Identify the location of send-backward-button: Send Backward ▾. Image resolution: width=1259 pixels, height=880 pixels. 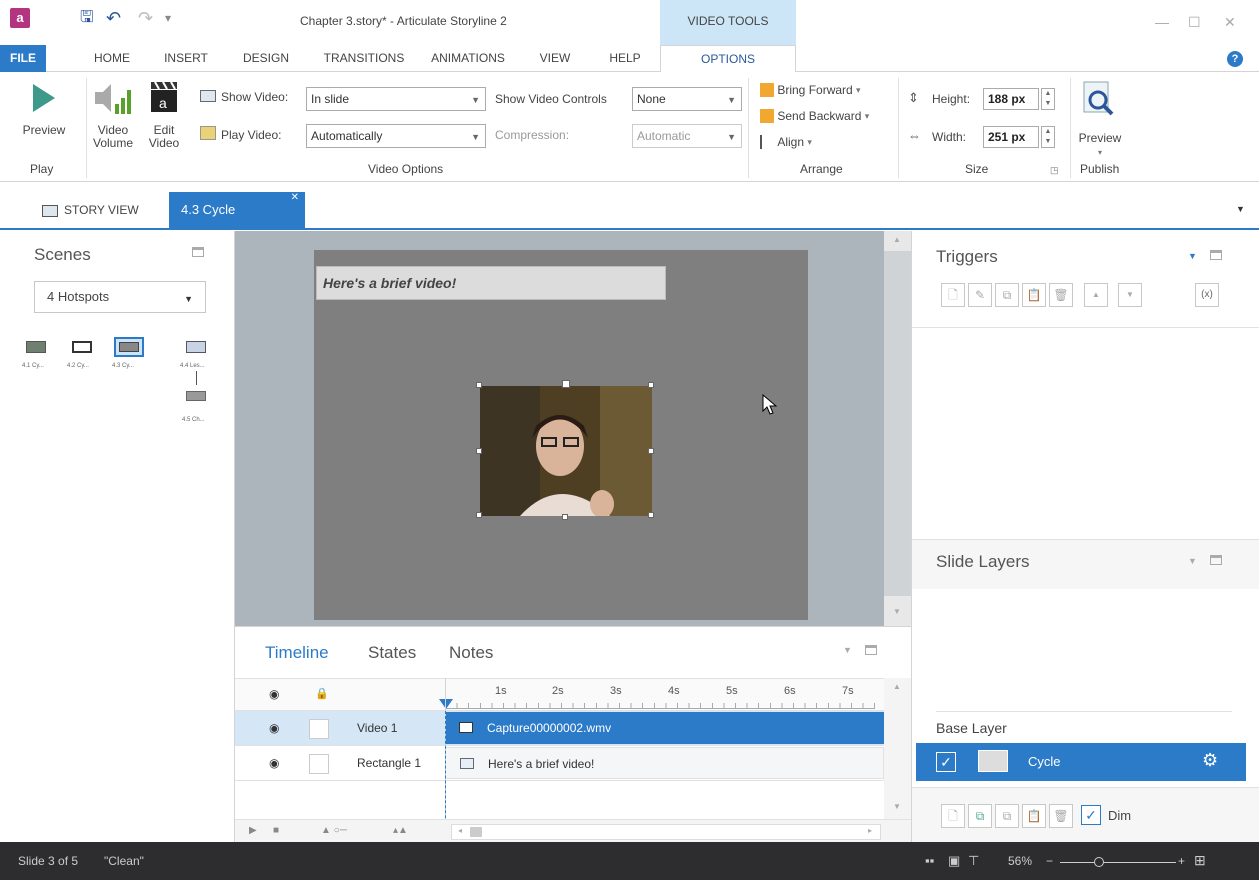
(814, 118).